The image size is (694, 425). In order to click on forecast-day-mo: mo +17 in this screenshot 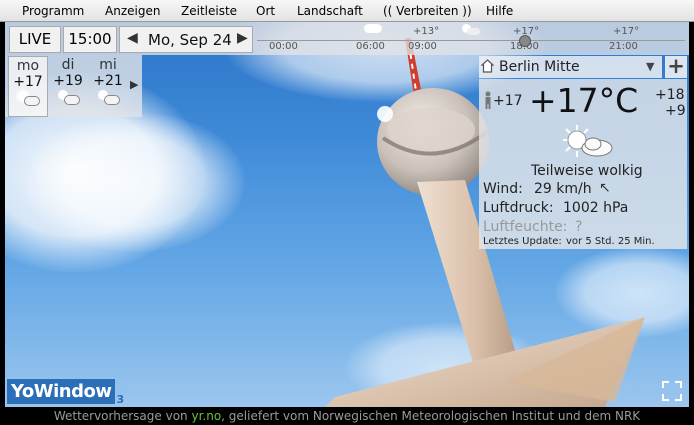, I will do `click(28, 86)`.